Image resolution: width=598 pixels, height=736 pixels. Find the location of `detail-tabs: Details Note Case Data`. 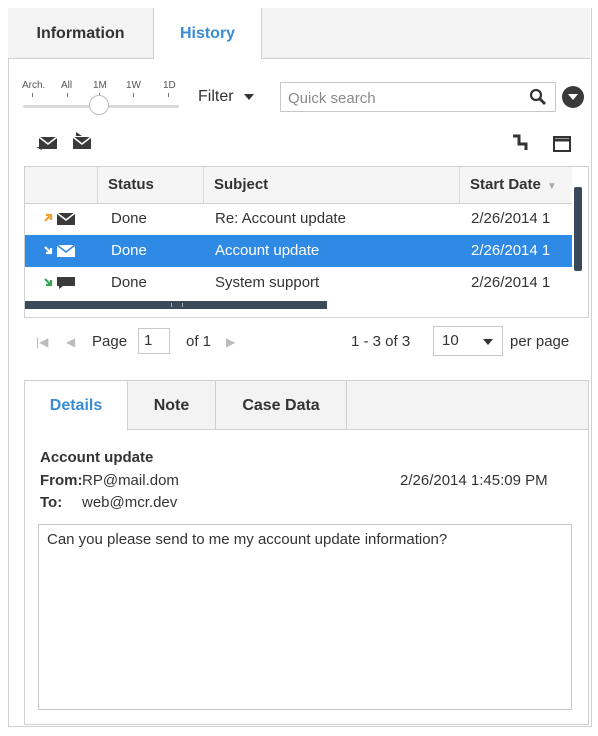

detail-tabs: Details Note Case Data is located at coordinates (306, 405).